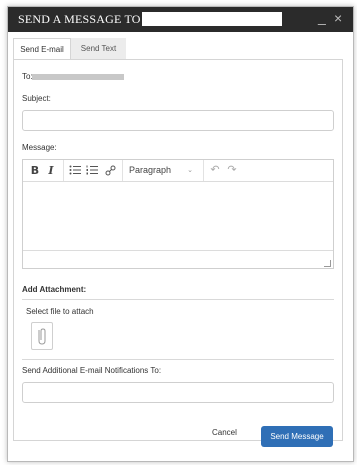  Describe the element at coordinates (42, 49) in the screenshot. I see `tab-send-email: Send E-mail` at that location.